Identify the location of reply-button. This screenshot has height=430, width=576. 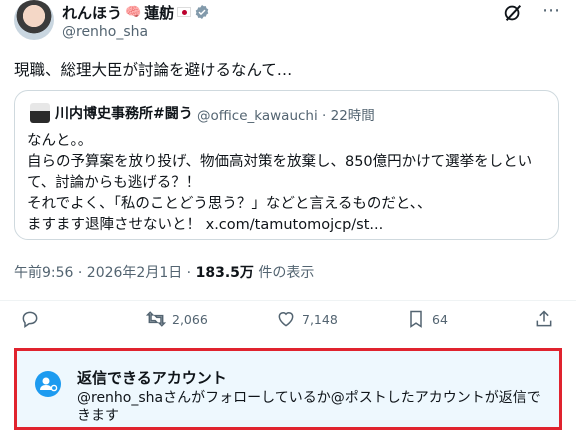
(33, 319).